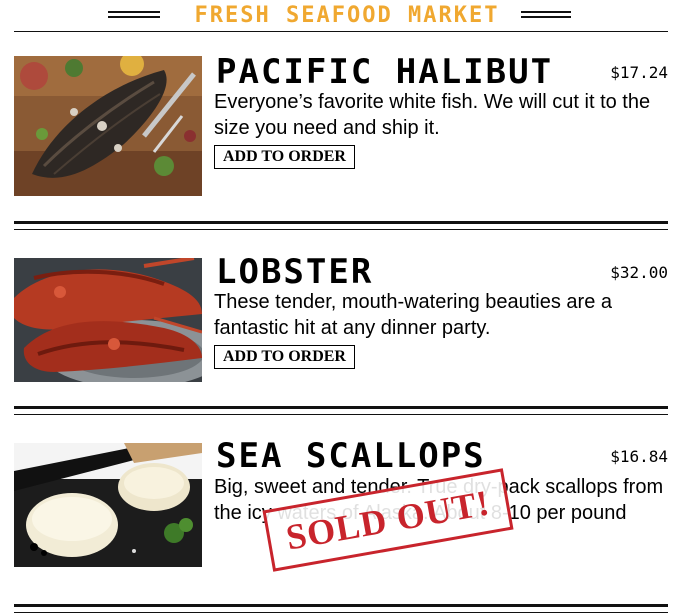 The image size is (694, 616). I want to click on page-title: FRESH SEAFOOD MARKET, so click(347, 15).